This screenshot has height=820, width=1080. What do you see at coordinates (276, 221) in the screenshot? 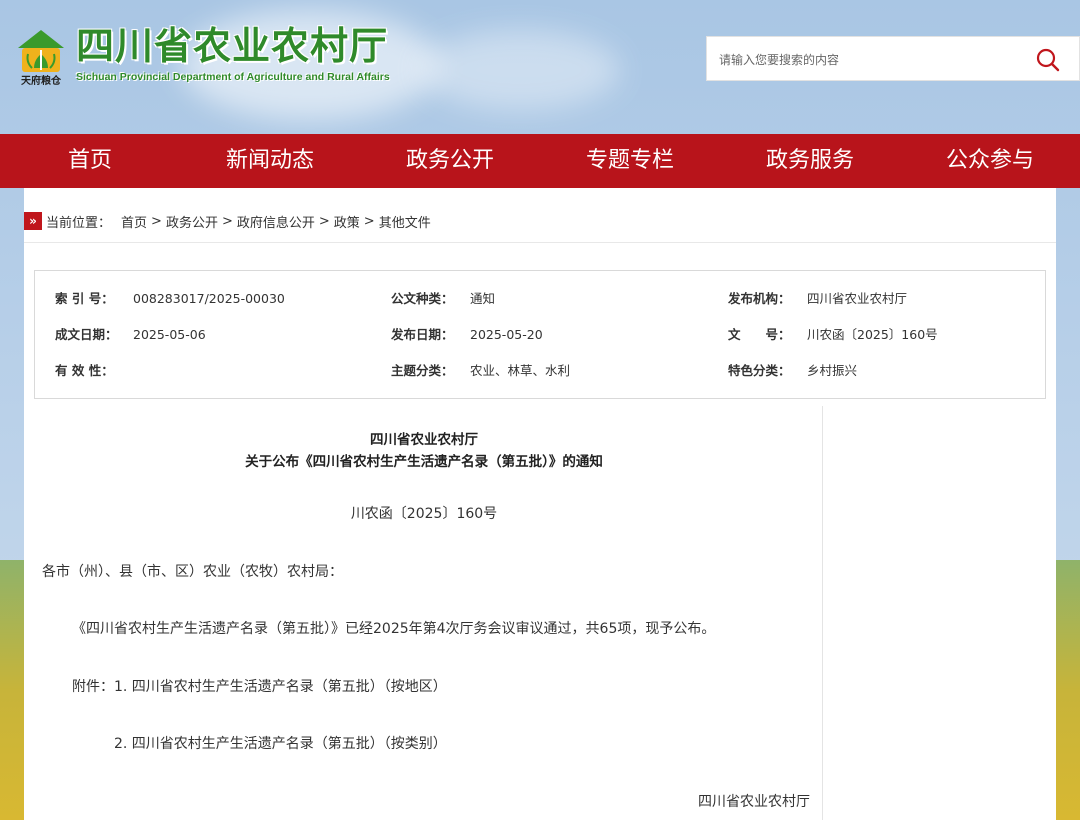
I see `breadcrumb-item-info-disclosure: 政府信息公开` at bounding box center [276, 221].